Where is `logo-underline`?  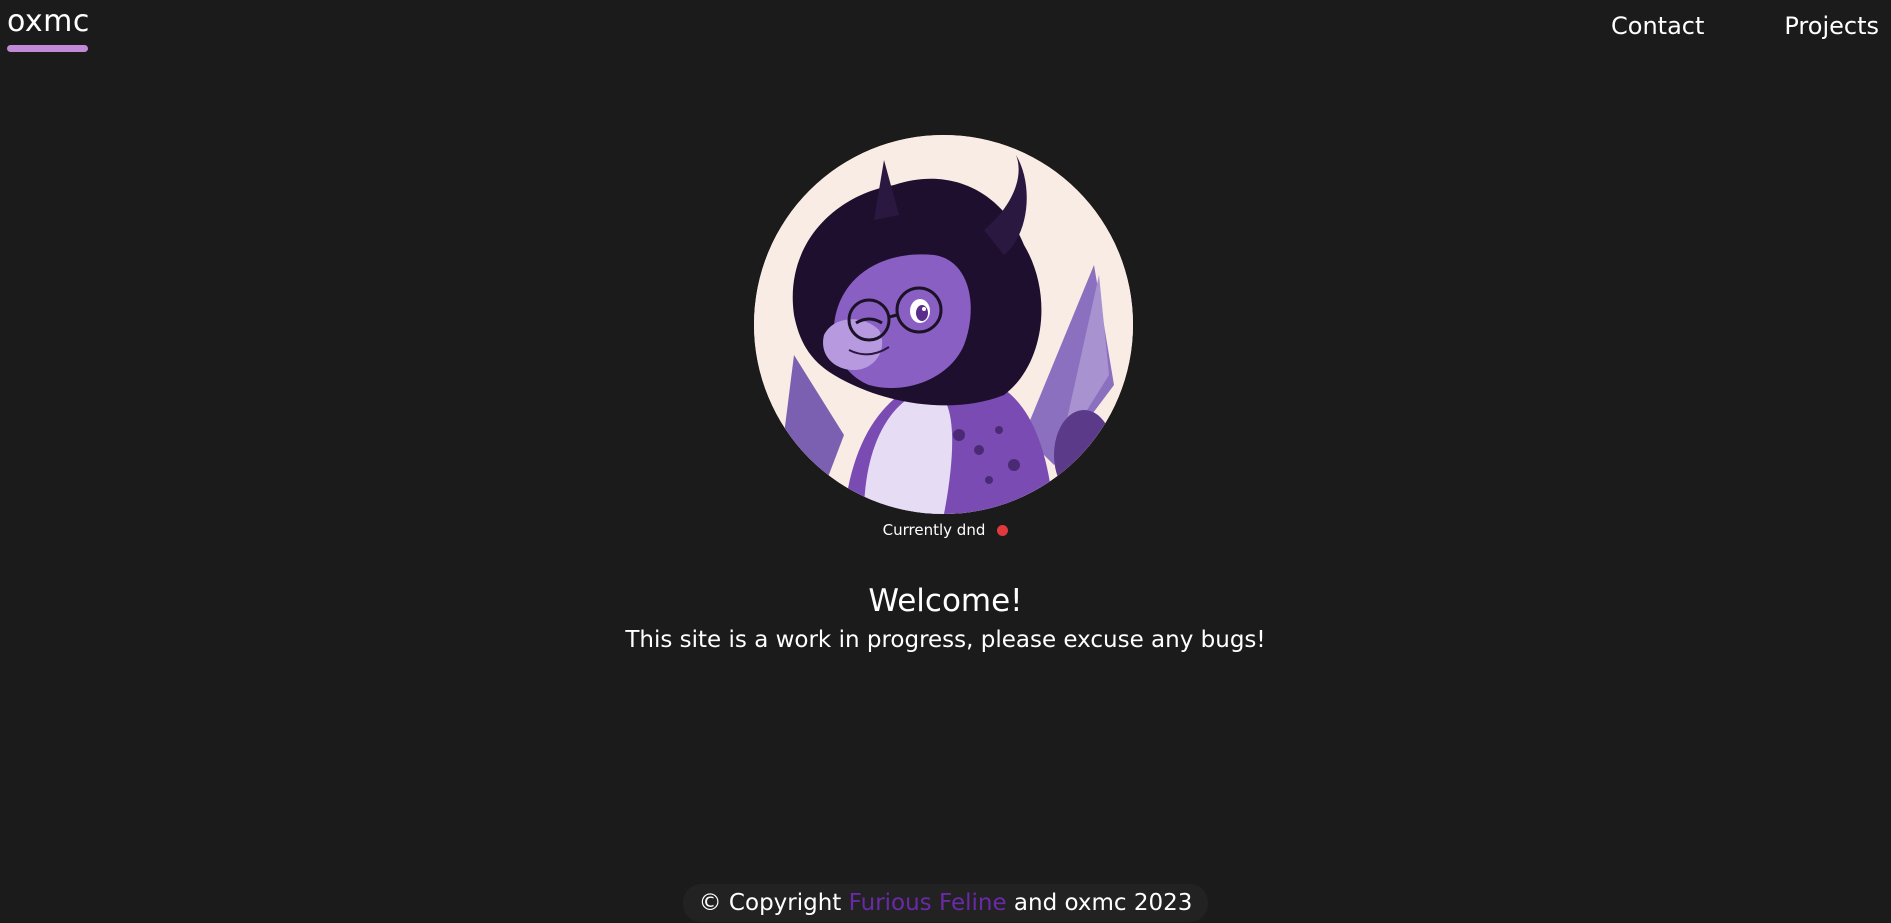 logo-underline is located at coordinates (47, 48).